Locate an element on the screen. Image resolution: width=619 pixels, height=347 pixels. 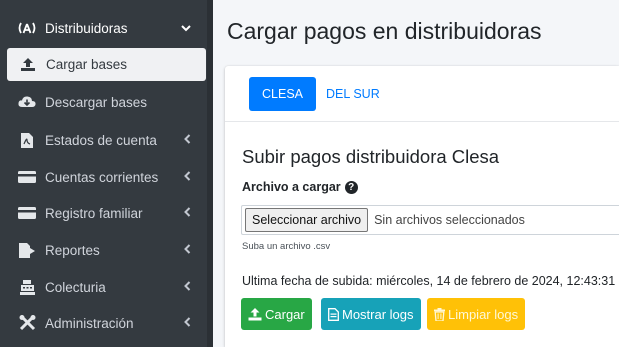
sidebar-item-label: Descargar bases is located at coordinates (96, 102).